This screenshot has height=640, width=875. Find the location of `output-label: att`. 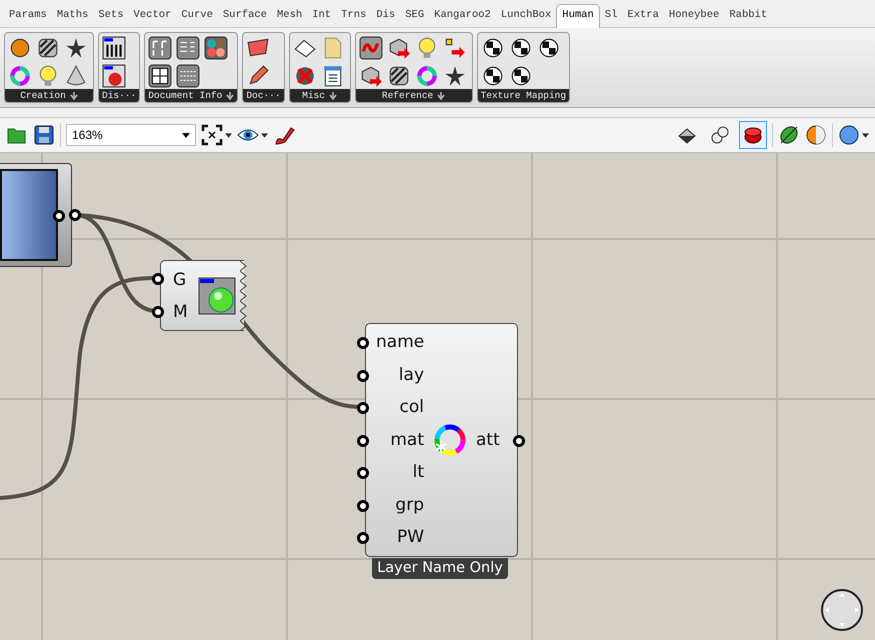

output-label: att is located at coordinates (488, 440).